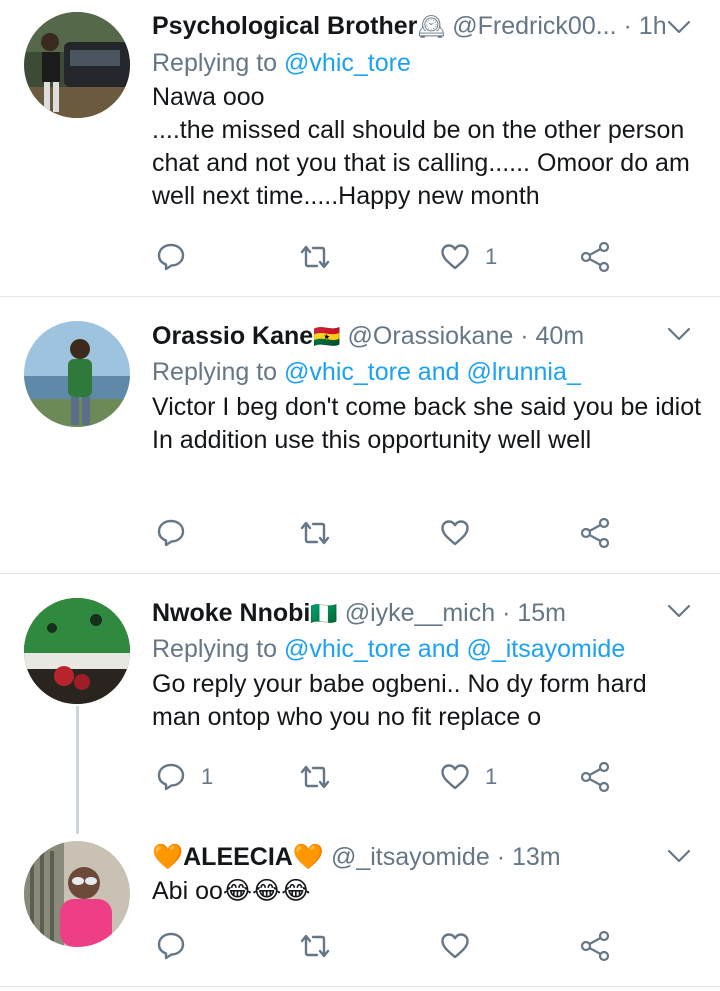 This screenshot has height=991, width=720. I want to click on replying-to-link: @vhic_tore and @lrunnia_, so click(432, 372).